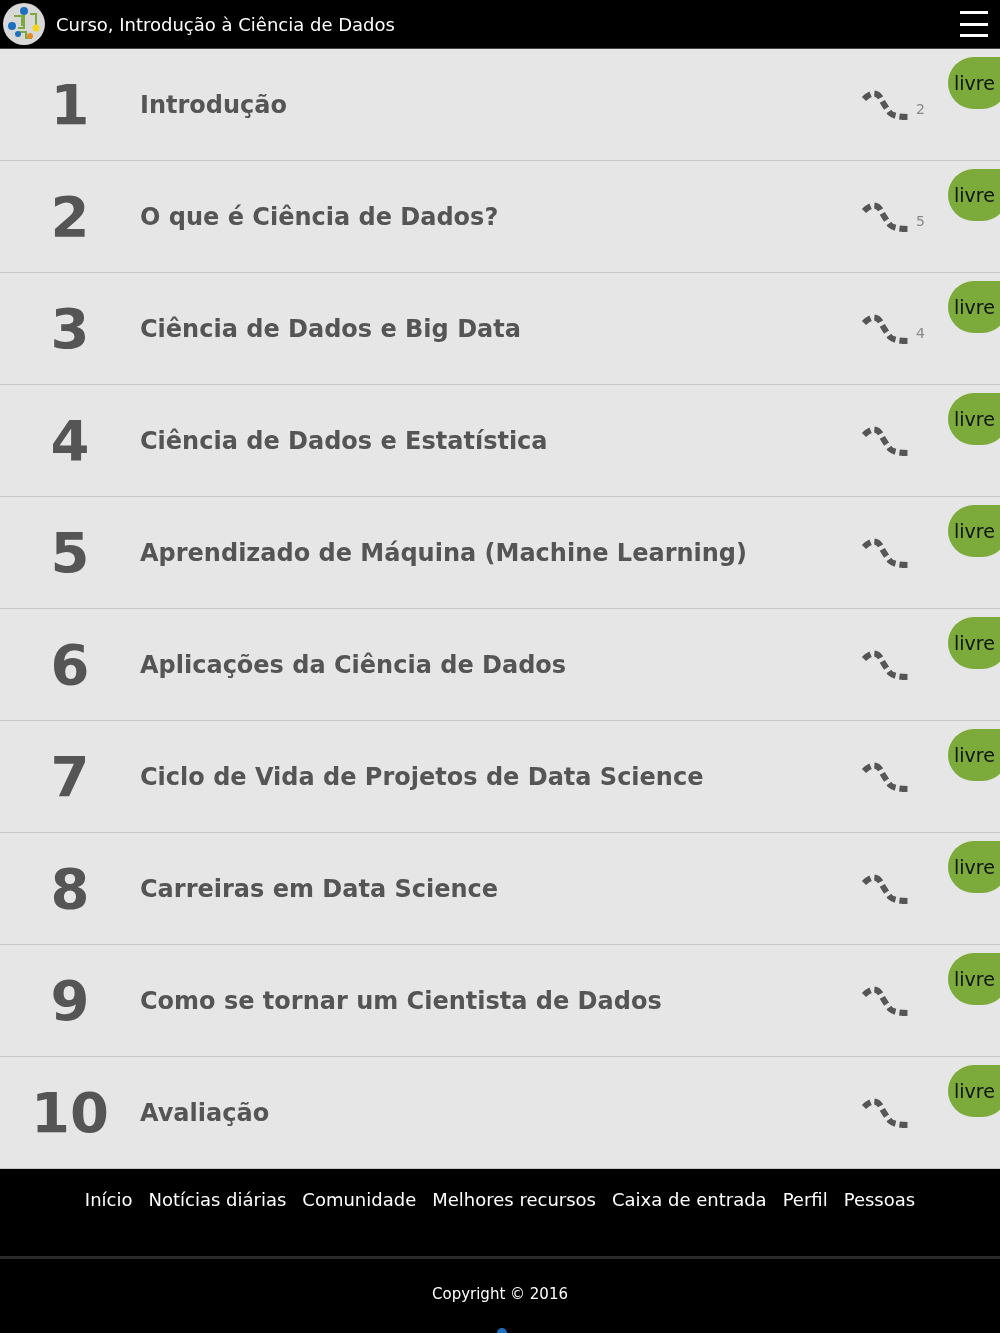  I want to click on lesson-title: Ciclo de Vida de Projetos de Data Science, so click(500, 776).